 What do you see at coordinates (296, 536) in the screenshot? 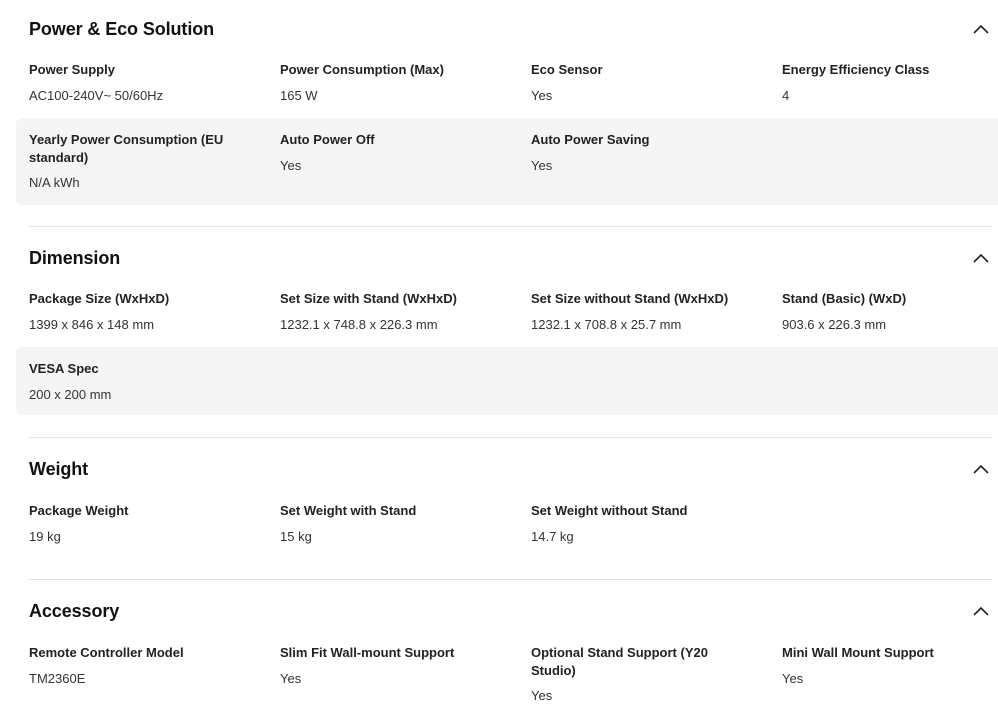
I see `spec-value: 15 kg` at bounding box center [296, 536].